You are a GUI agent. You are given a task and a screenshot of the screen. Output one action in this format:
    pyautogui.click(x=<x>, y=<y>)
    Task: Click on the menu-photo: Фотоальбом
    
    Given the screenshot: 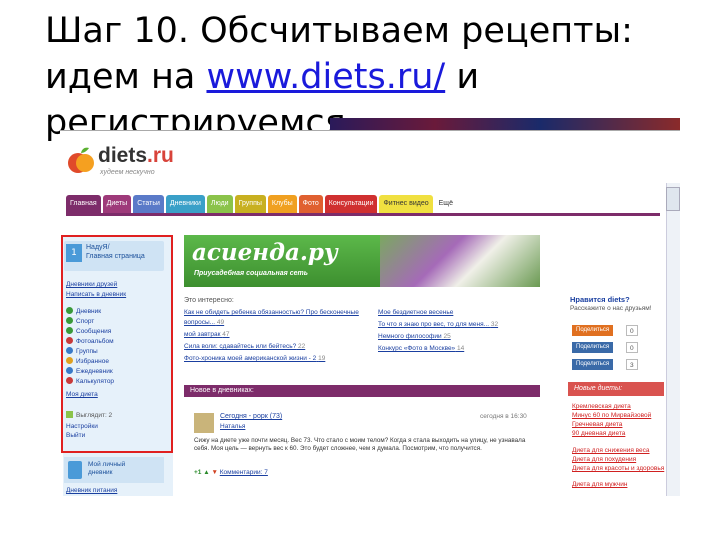 What is the action you would take?
    pyautogui.click(x=90, y=341)
    